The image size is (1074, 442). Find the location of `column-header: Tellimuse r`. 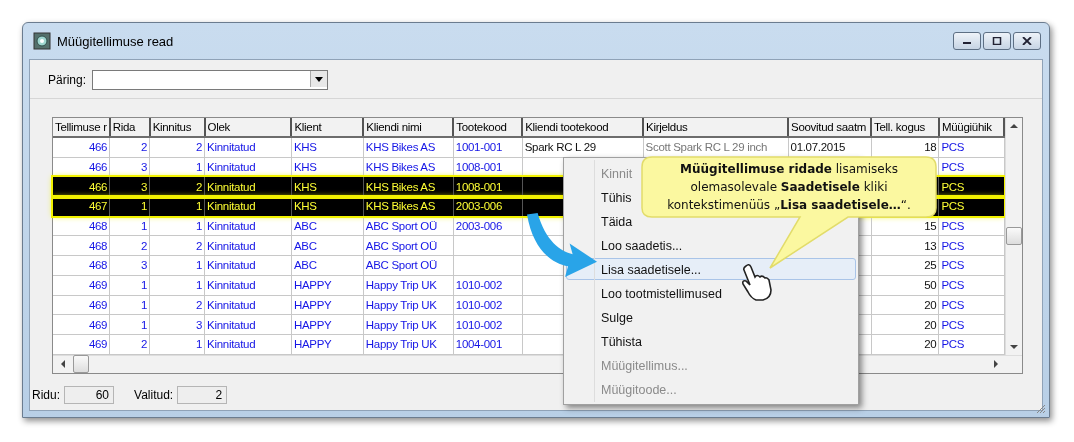

column-header: Tellimuse r is located at coordinates (81, 127).